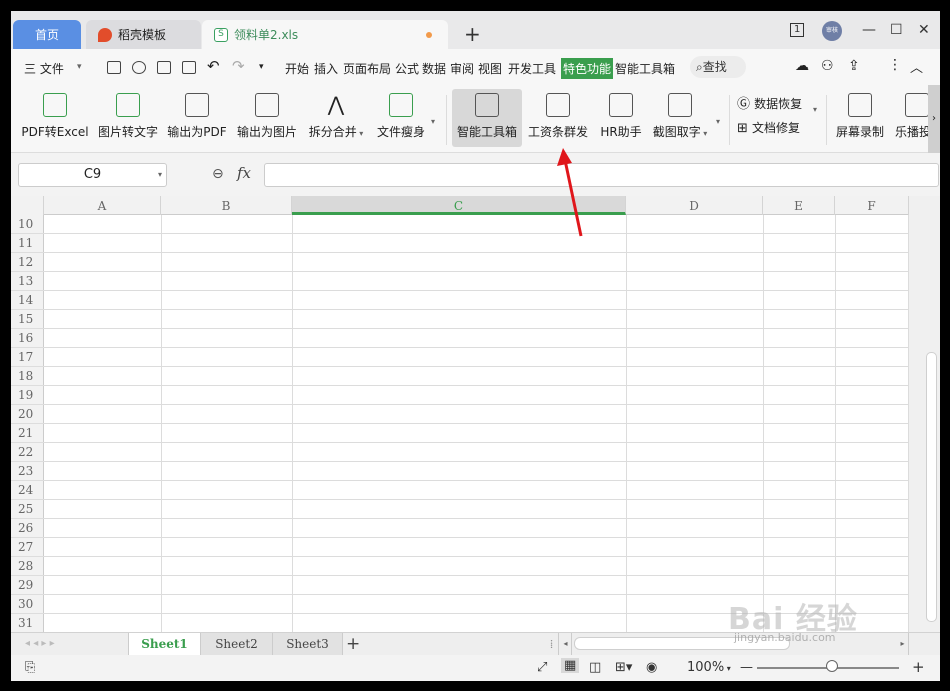  I want to click on scroll-right-icon: ▸, so click(903, 644).